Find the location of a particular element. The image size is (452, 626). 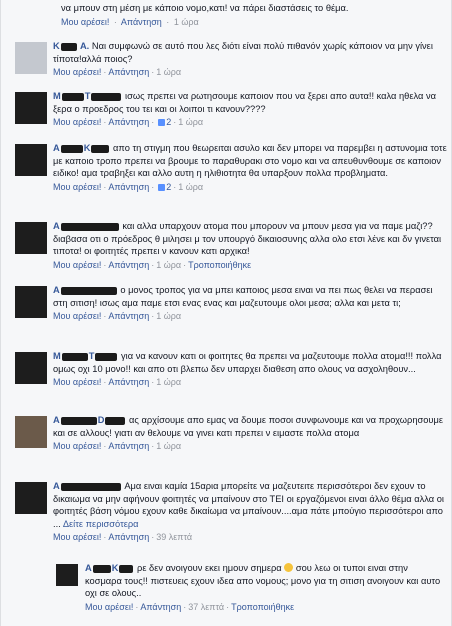

commenter-name: K A. is located at coordinates (71, 46).